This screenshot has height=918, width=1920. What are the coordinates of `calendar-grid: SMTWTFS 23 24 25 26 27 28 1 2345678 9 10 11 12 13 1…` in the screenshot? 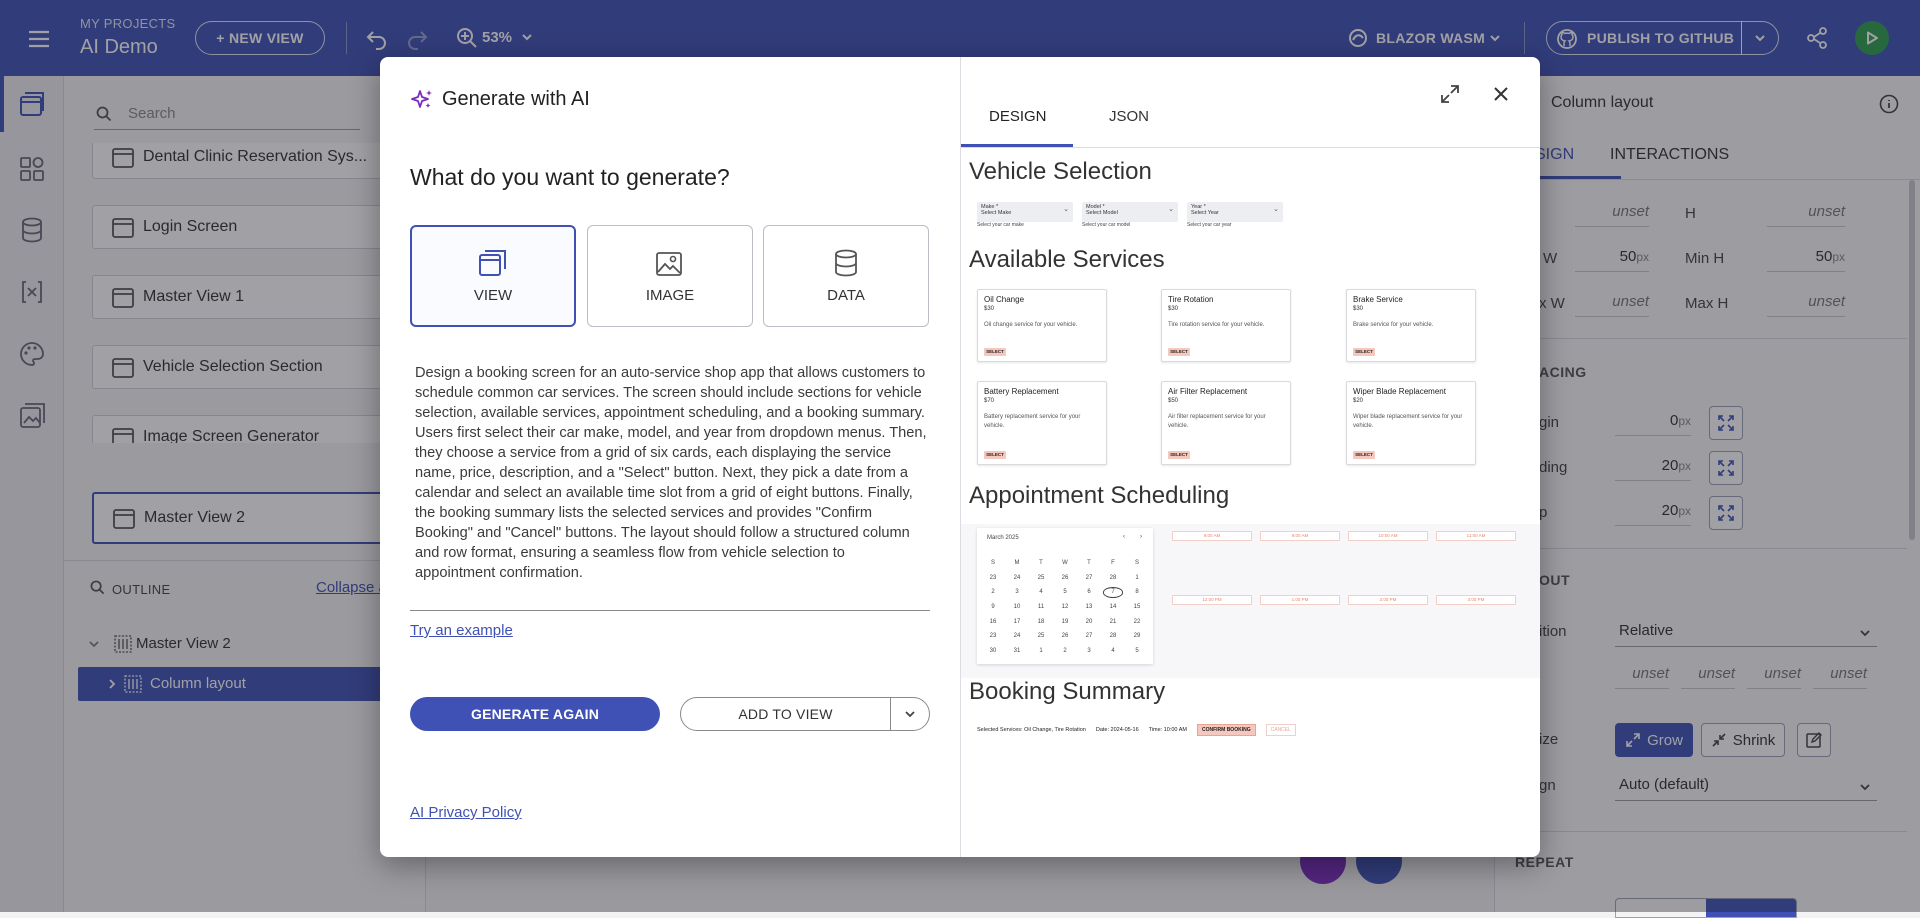 It's located at (1065, 607).